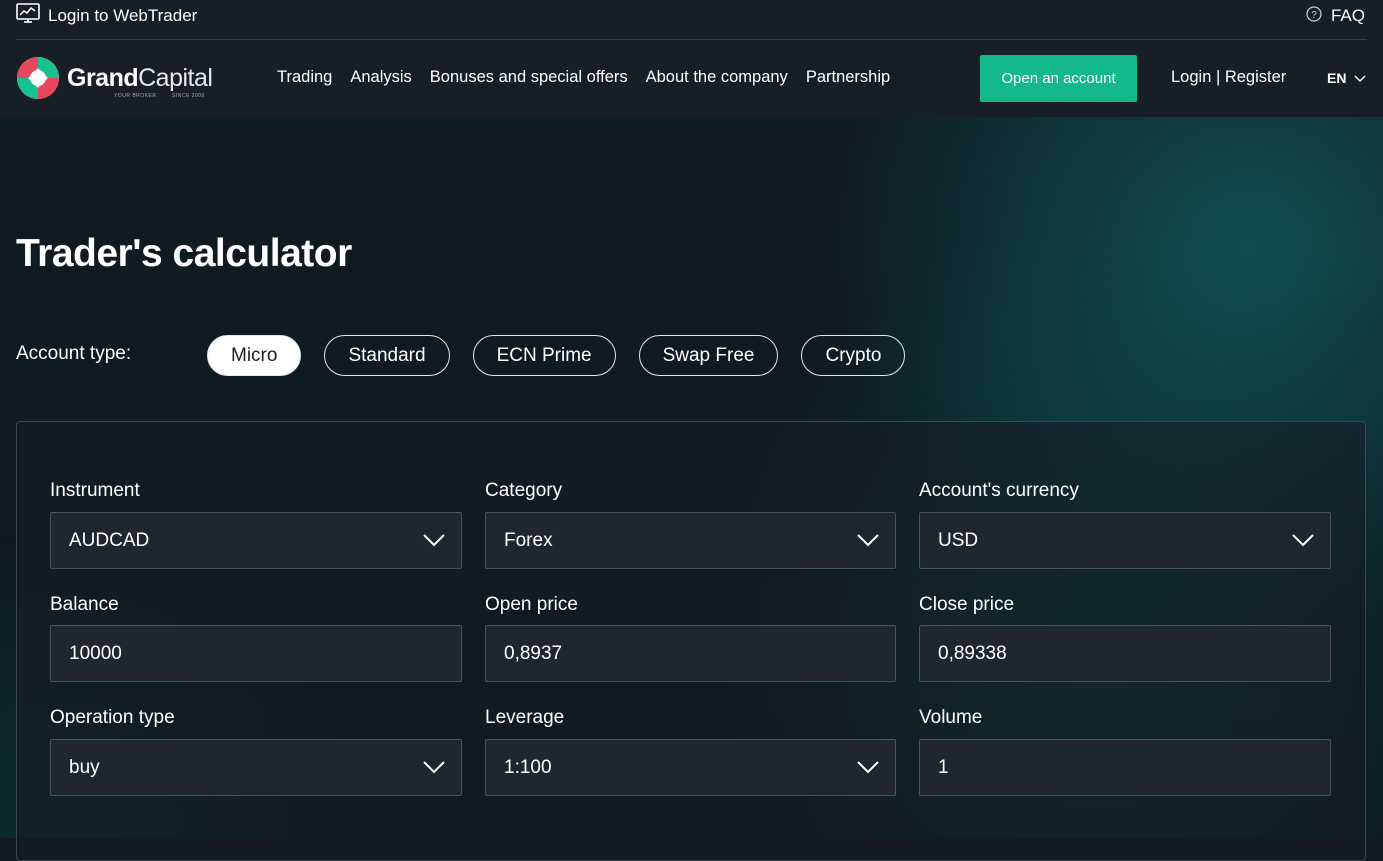  I want to click on brand-name-bold: Grand, so click(103, 78).